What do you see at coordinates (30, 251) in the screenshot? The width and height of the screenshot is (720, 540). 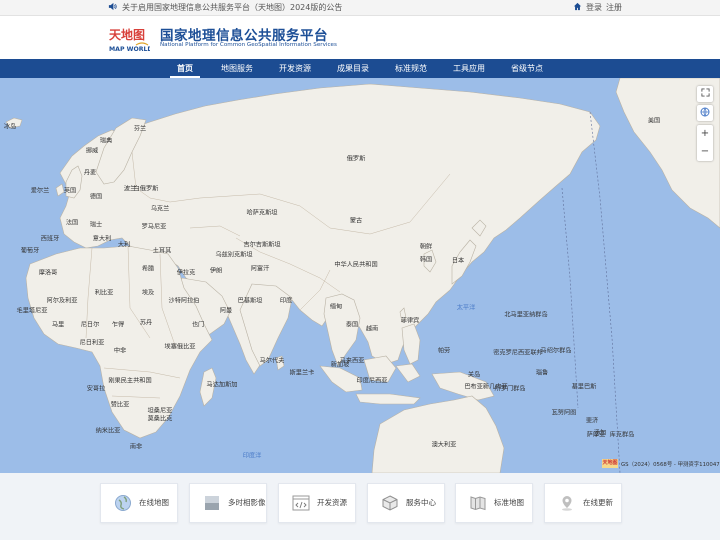 I see `country-label: 葡萄牙` at bounding box center [30, 251].